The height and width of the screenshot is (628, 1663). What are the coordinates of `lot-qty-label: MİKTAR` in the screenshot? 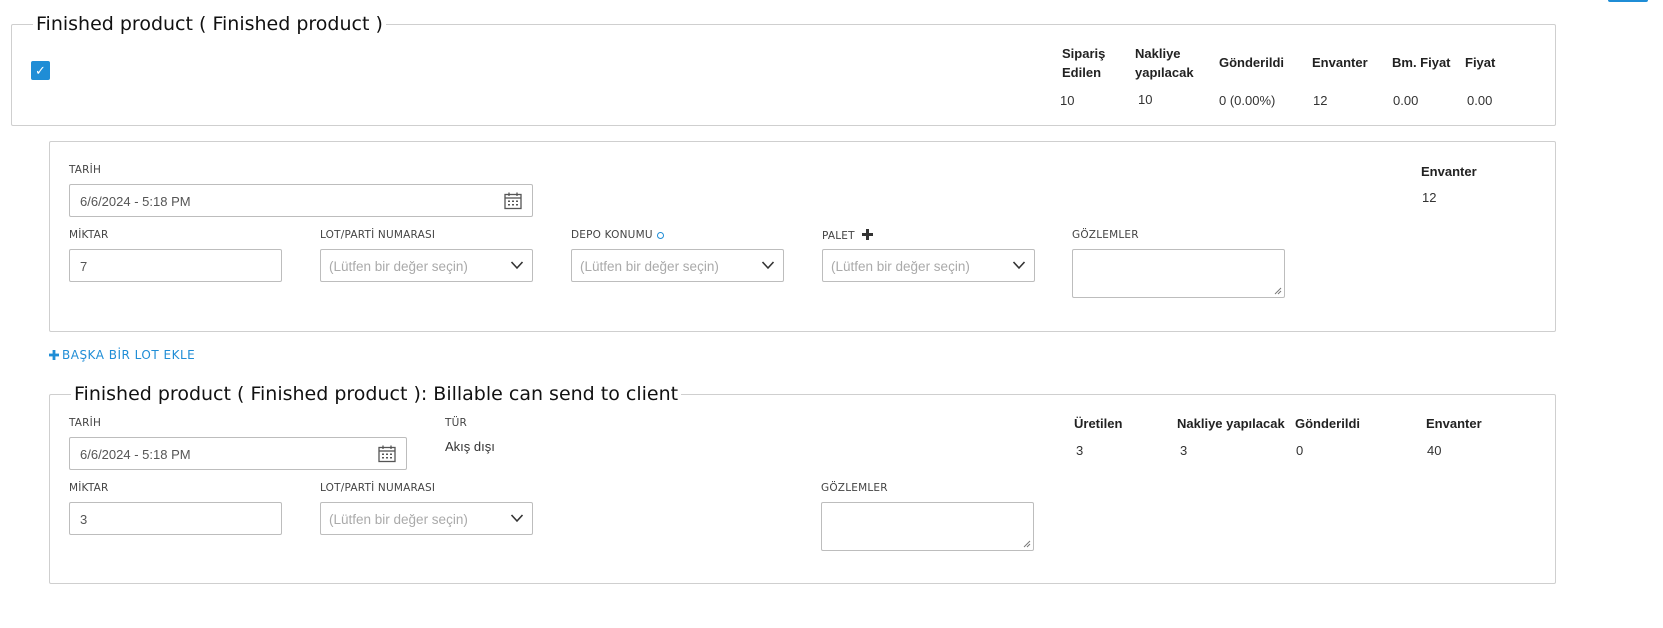 It's located at (89, 235).